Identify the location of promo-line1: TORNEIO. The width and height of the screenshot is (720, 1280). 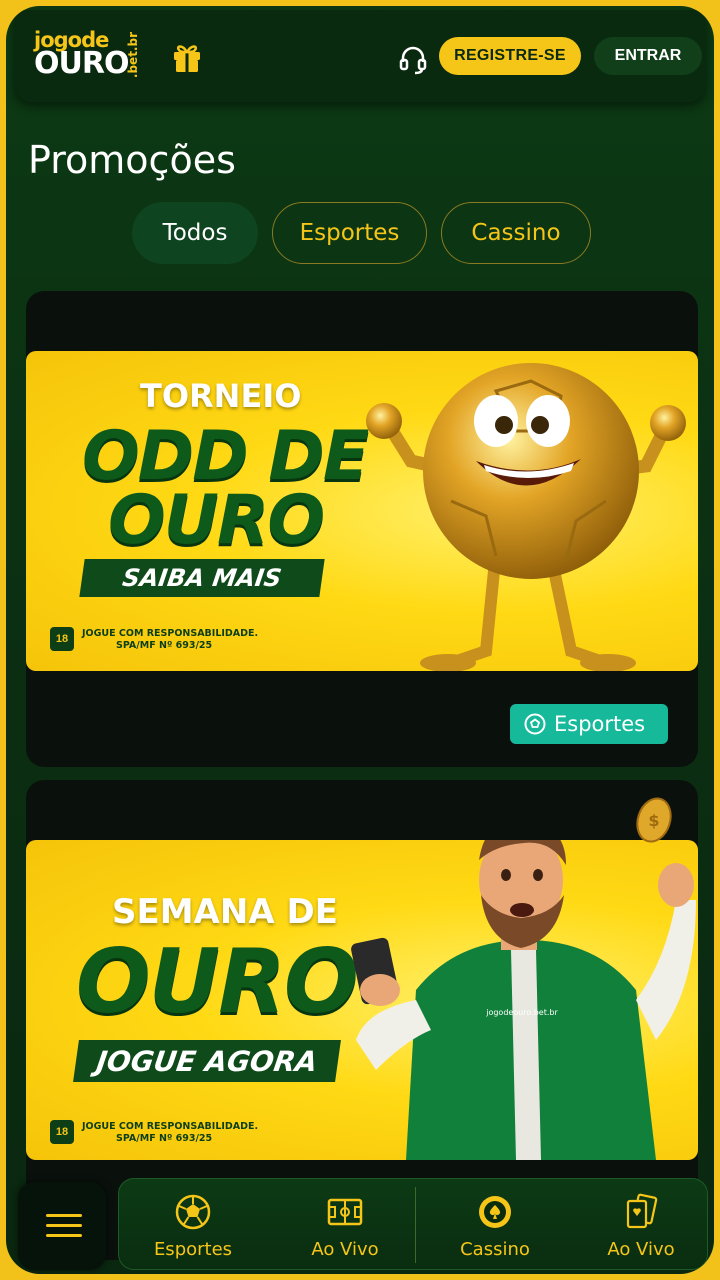
(221, 396).